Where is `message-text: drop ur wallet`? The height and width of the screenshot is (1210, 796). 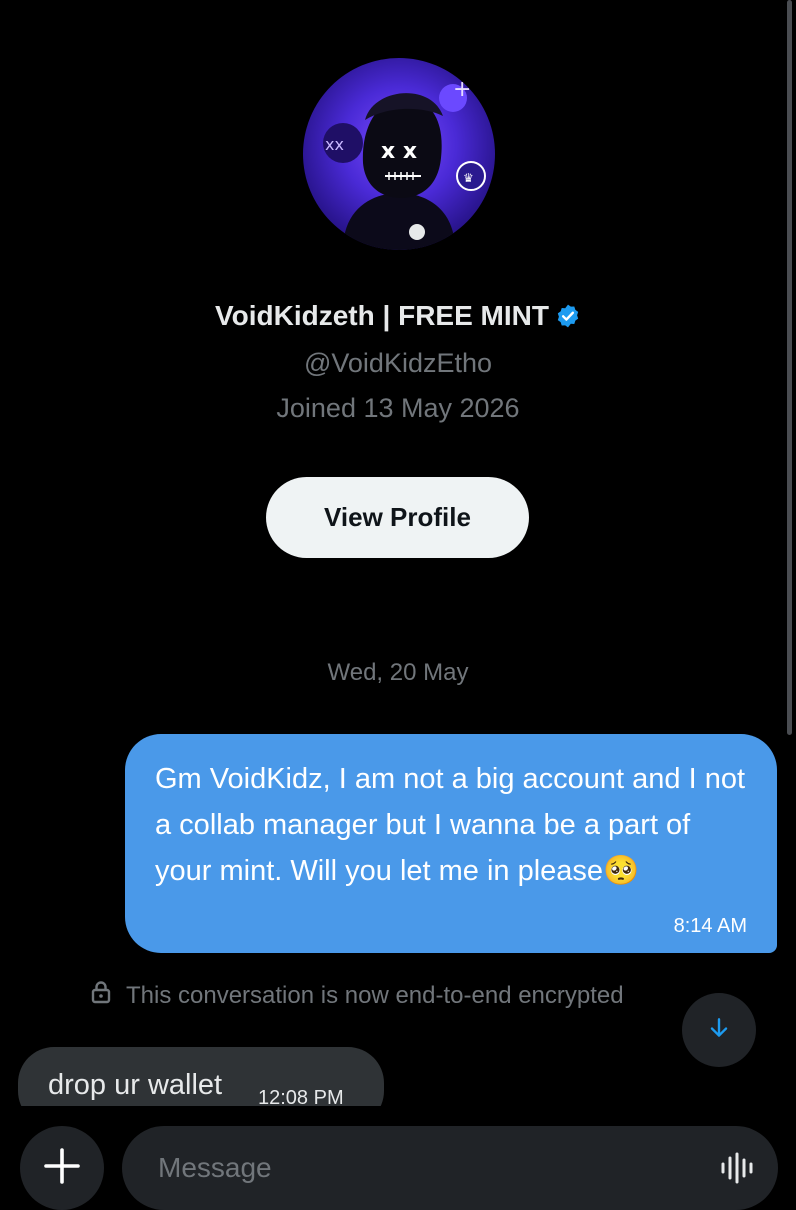
message-text: drop ur wallet is located at coordinates (135, 1085).